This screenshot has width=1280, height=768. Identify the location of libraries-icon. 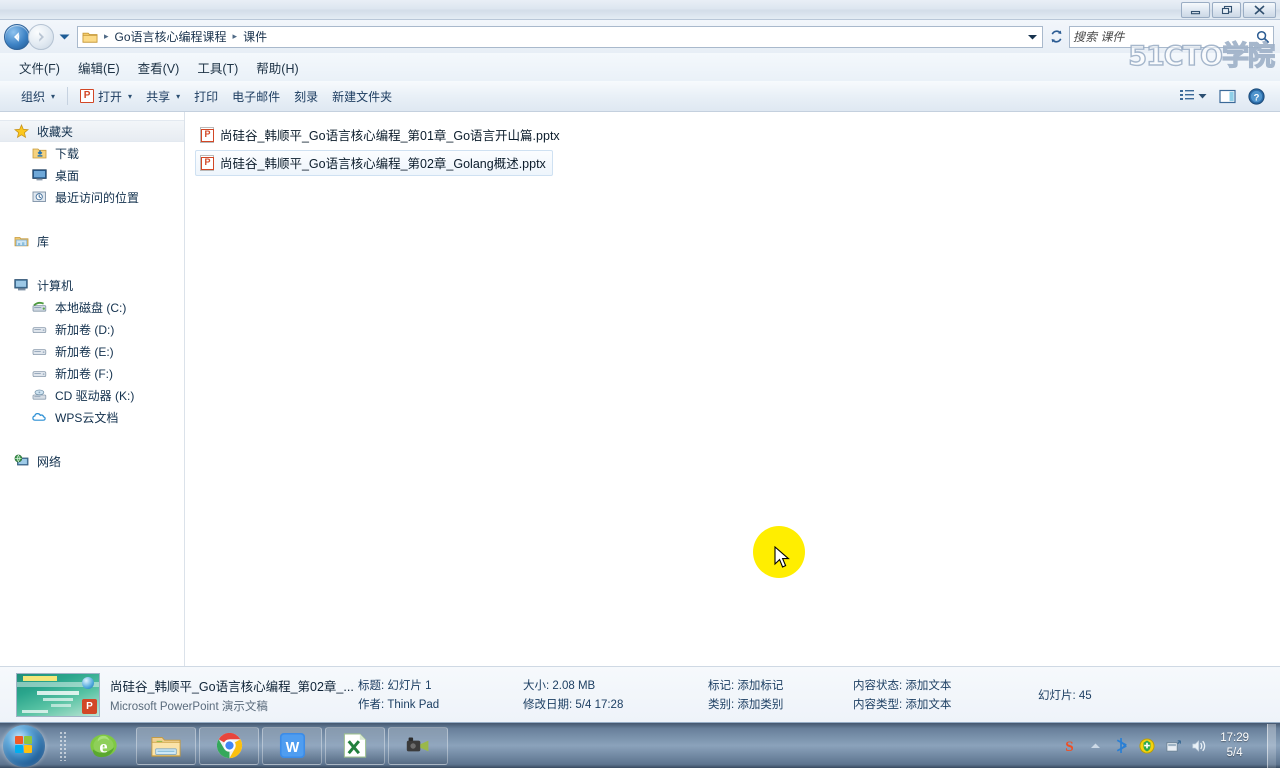
(23, 241).